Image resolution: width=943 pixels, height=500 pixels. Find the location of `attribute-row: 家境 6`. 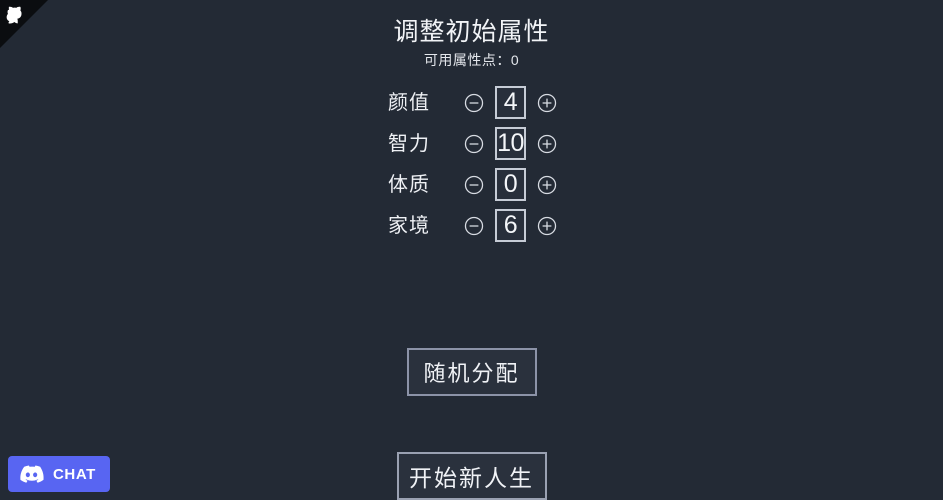

attribute-row: 家境 6 is located at coordinates (471, 225).